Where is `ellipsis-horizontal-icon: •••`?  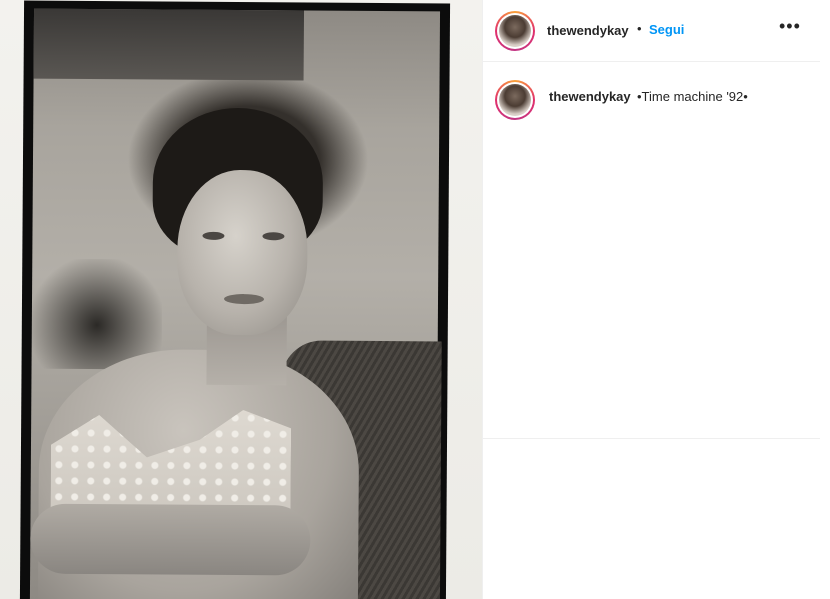
ellipsis-horizontal-icon: ••• is located at coordinates (789, 28).